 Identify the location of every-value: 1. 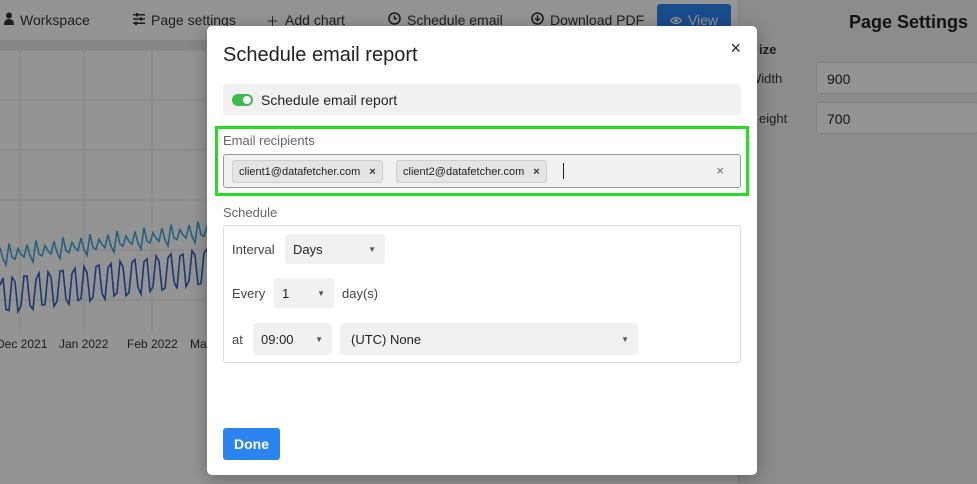
(286, 293).